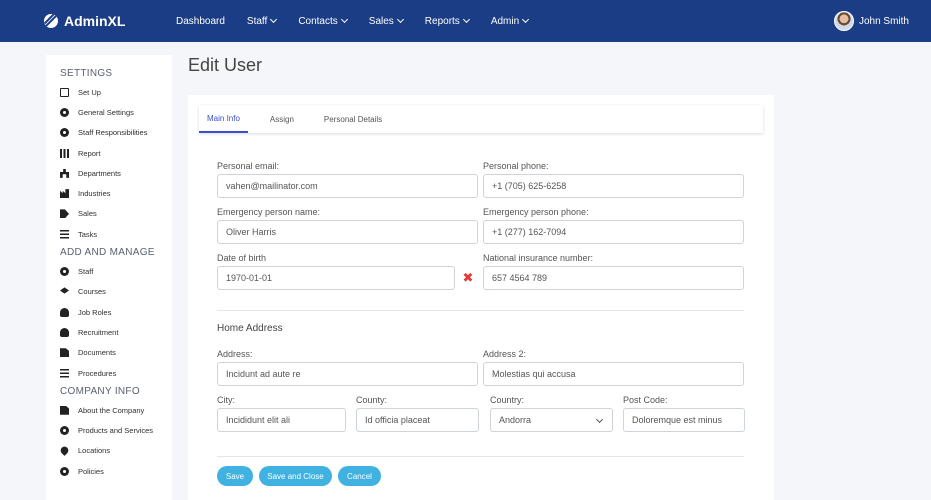 The width and height of the screenshot is (931, 500). What do you see at coordinates (613, 374) in the screenshot?
I see `address2-field: Molestias qui accusa` at bounding box center [613, 374].